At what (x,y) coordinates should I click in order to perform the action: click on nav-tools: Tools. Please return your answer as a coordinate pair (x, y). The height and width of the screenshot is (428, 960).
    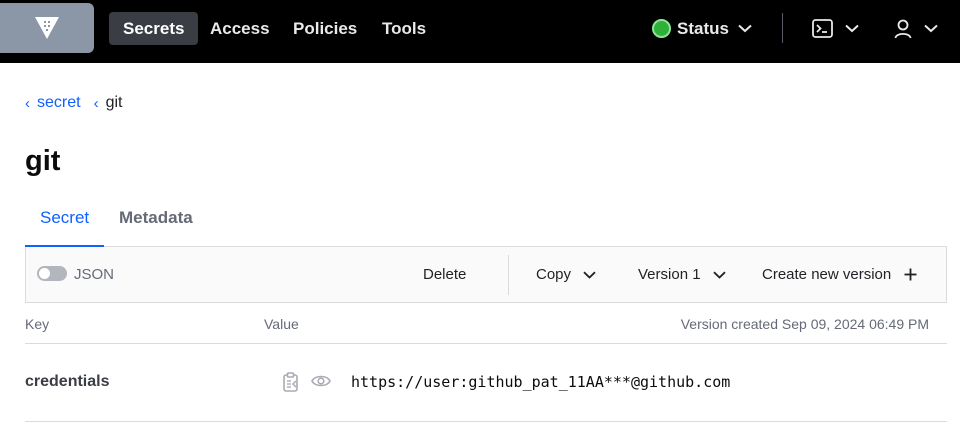
    Looking at the image, I should click on (404, 28).